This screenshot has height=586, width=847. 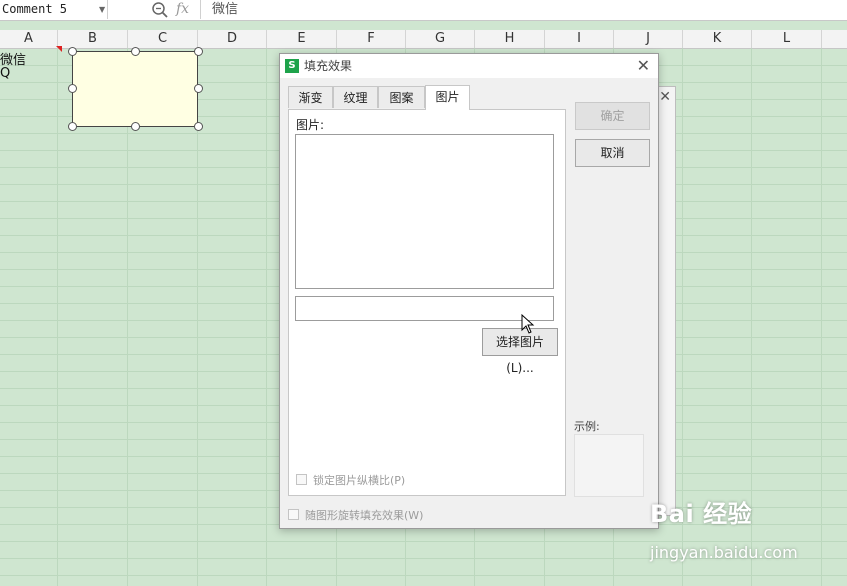 I want to click on tab-gradient: 渐变, so click(x=310, y=97).